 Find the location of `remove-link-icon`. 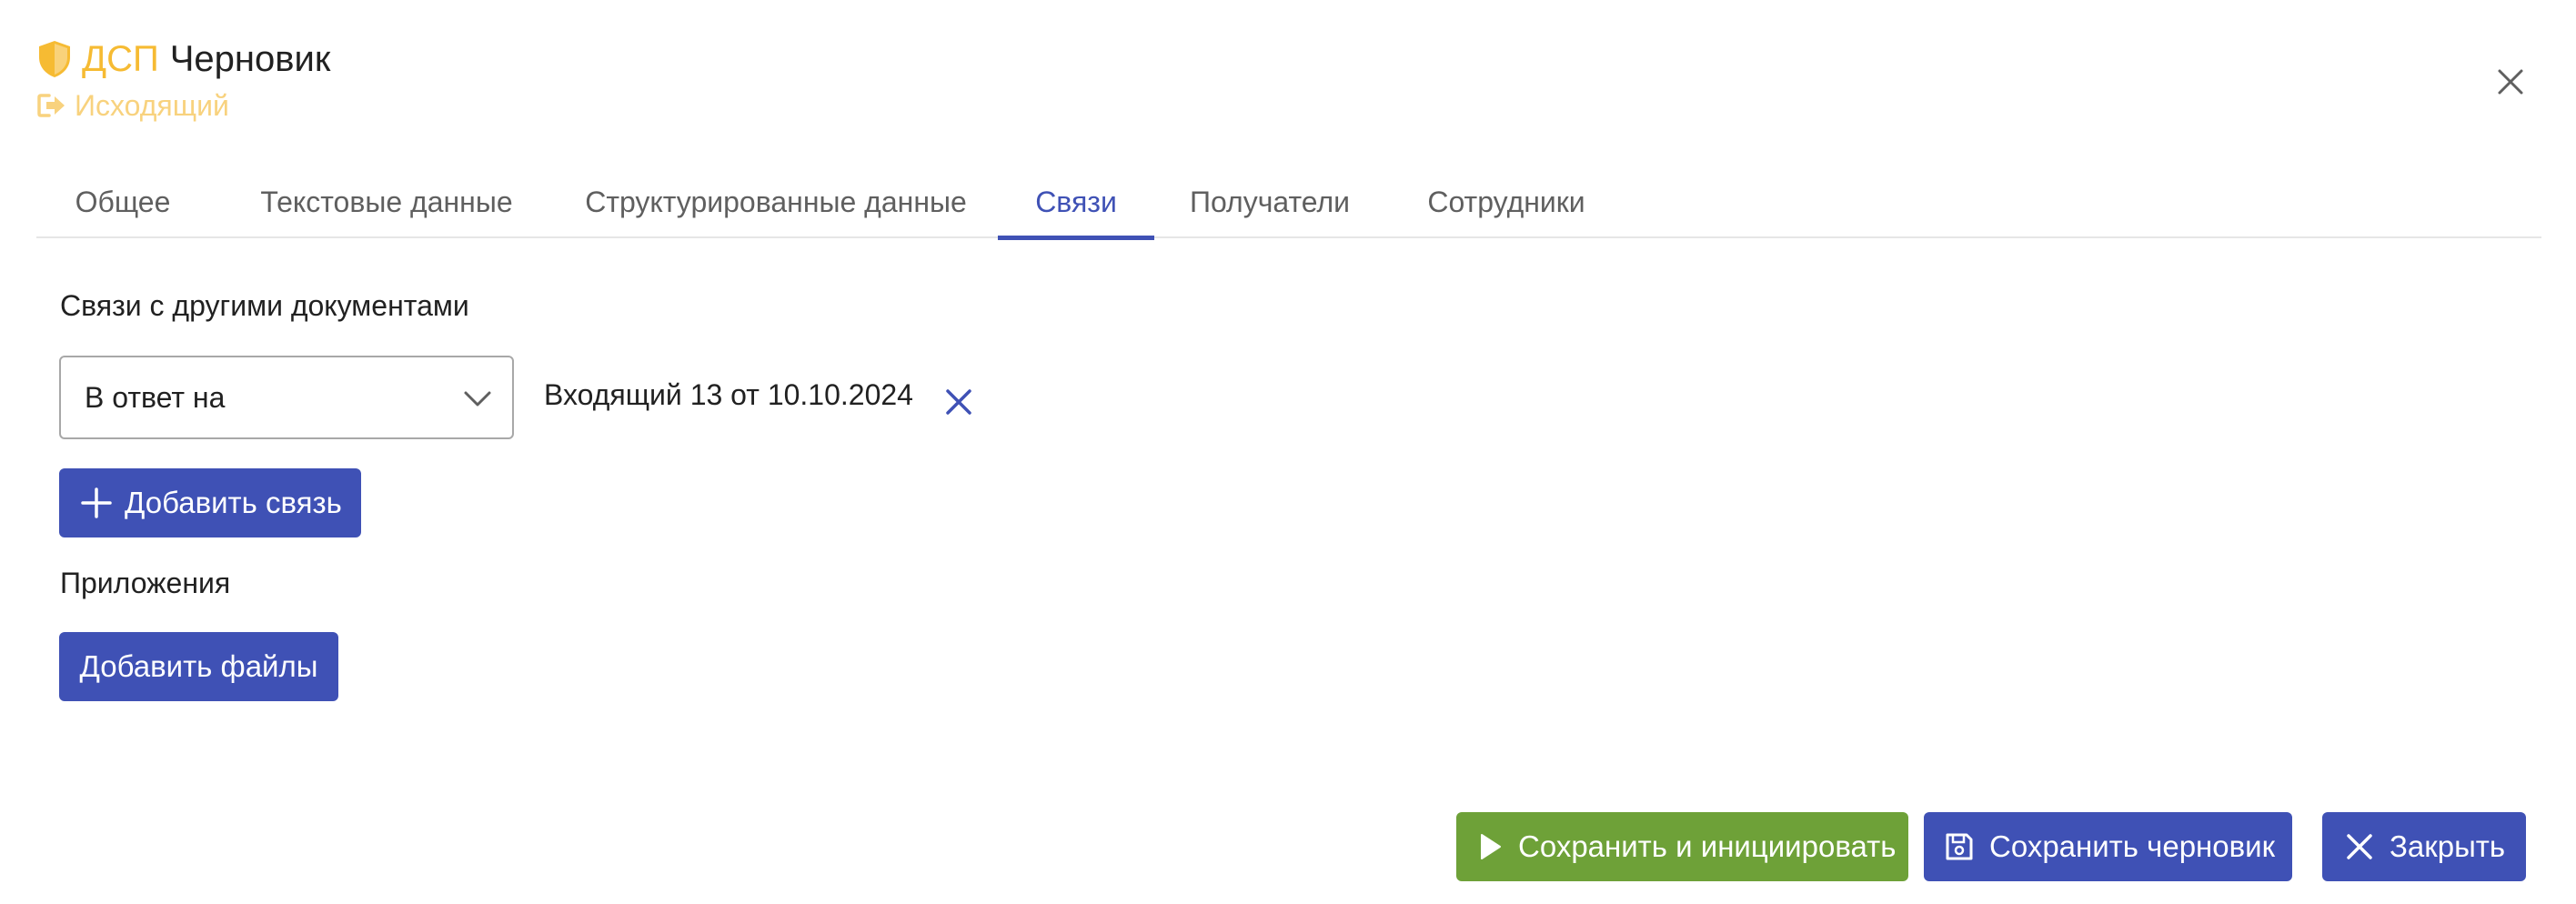

remove-link-icon is located at coordinates (958, 402).